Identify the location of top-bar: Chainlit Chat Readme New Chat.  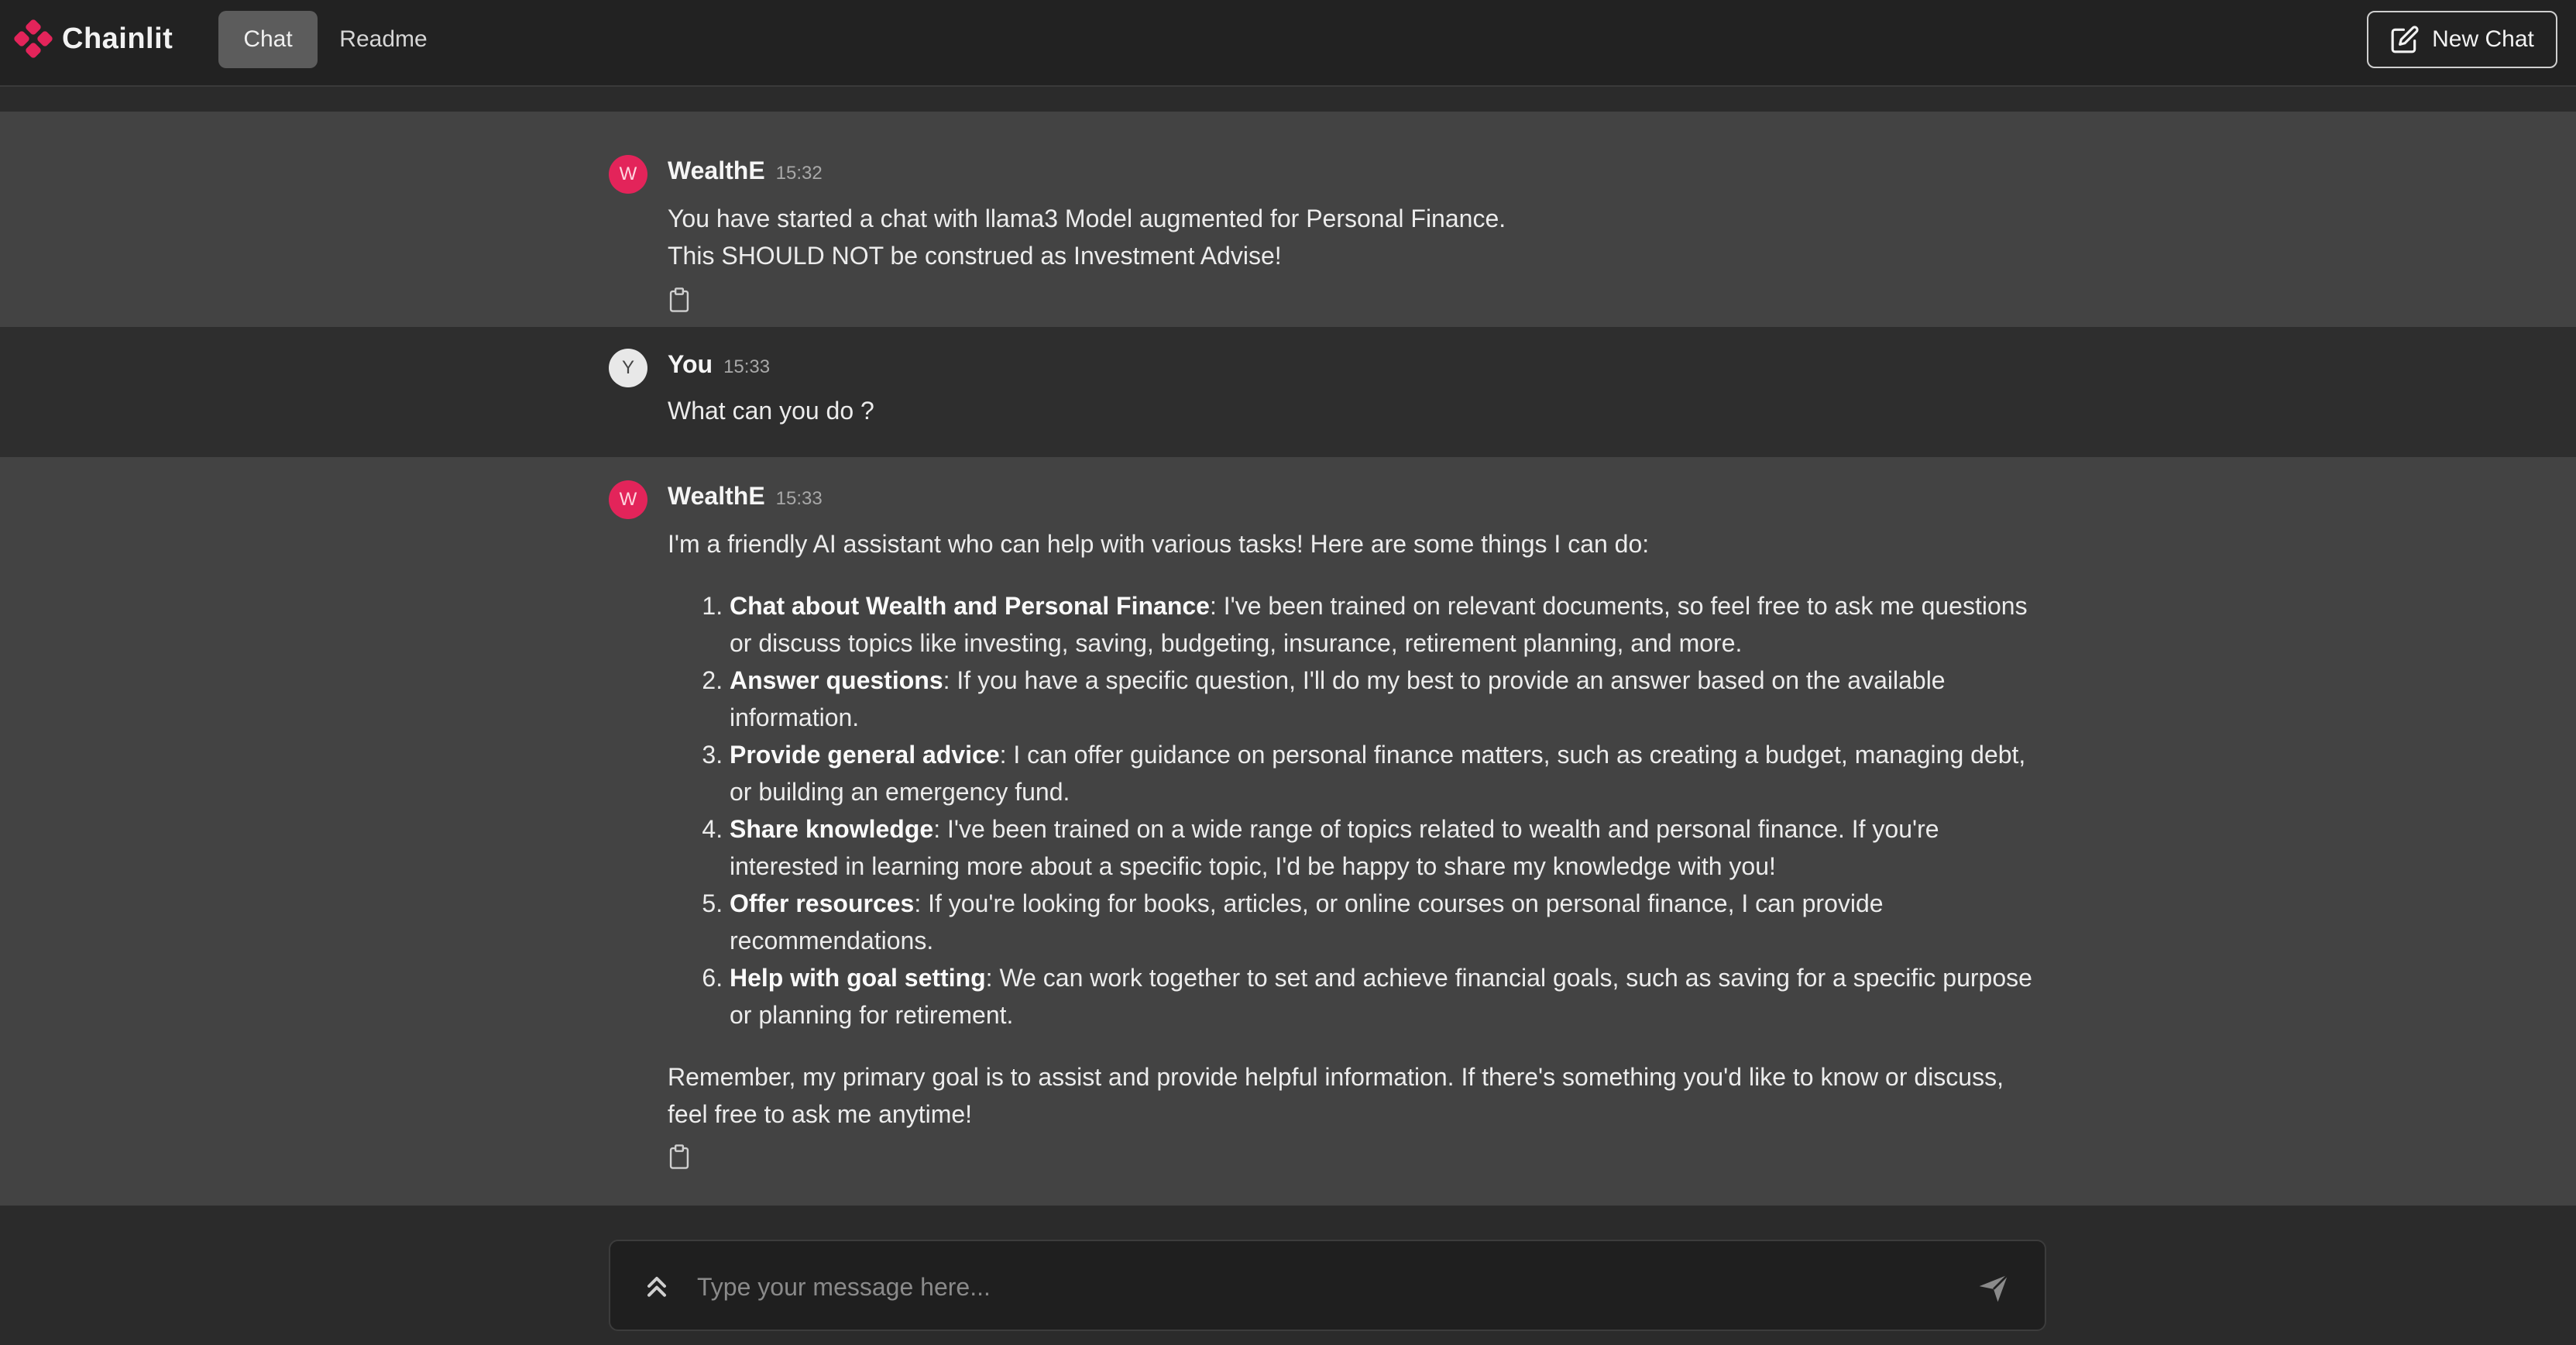
(1288, 43).